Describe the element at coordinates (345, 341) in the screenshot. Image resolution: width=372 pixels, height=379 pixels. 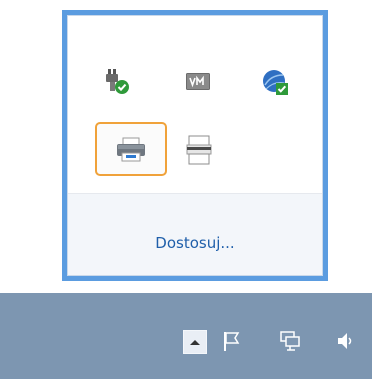
I see `volume-icon` at that location.